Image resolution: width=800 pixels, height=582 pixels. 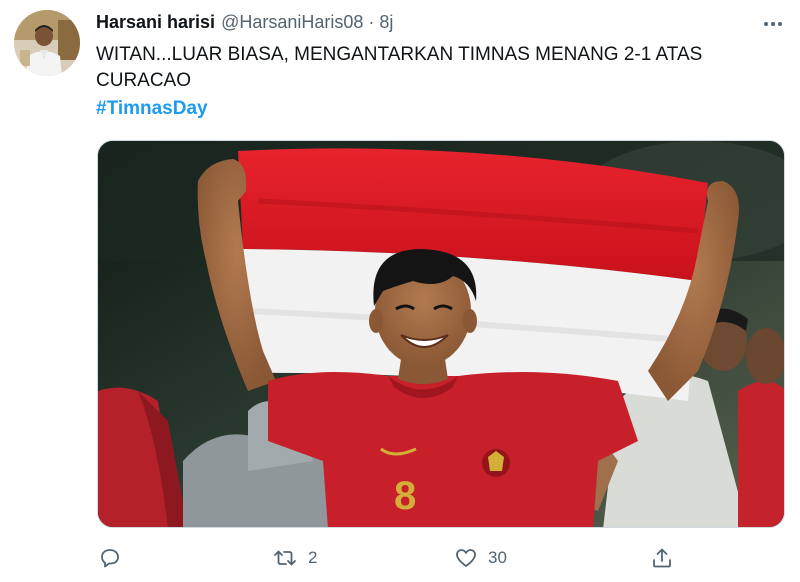 What do you see at coordinates (480, 558) in the screenshot?
I see `like-button: 30` at bounding box center [480, 558].